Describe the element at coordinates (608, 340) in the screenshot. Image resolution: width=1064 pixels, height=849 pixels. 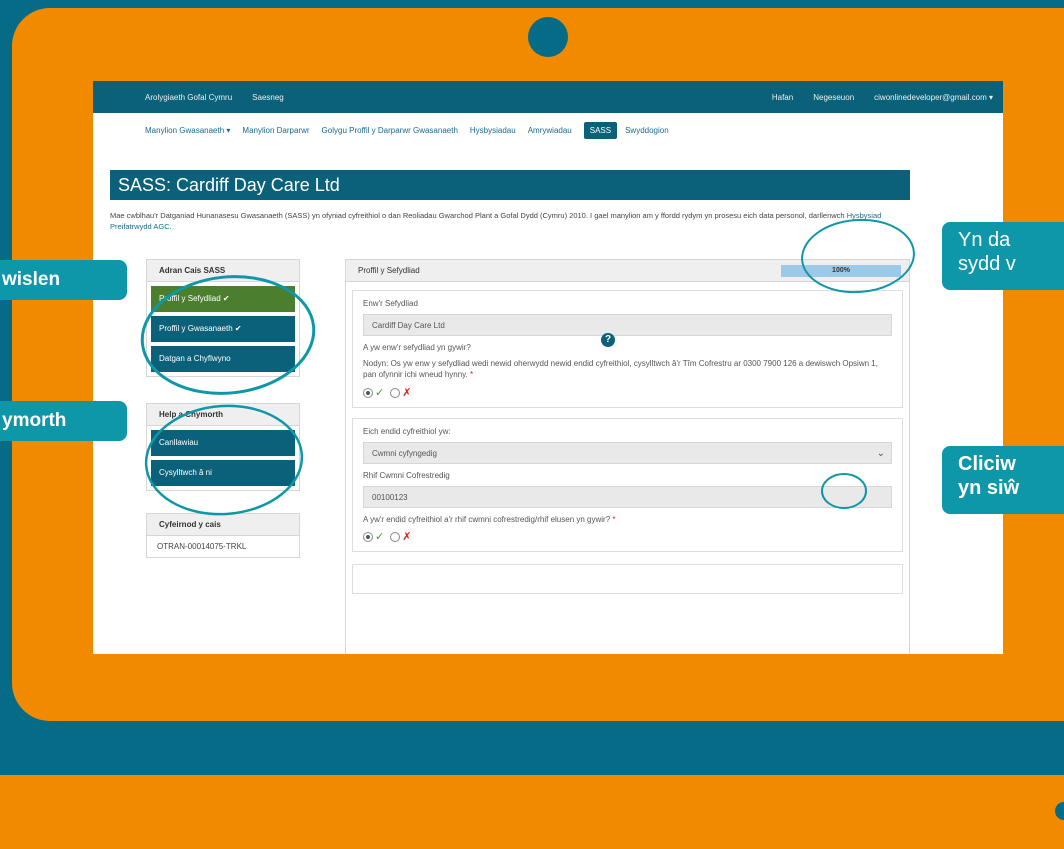
I see `help-icon: ?` at that location.